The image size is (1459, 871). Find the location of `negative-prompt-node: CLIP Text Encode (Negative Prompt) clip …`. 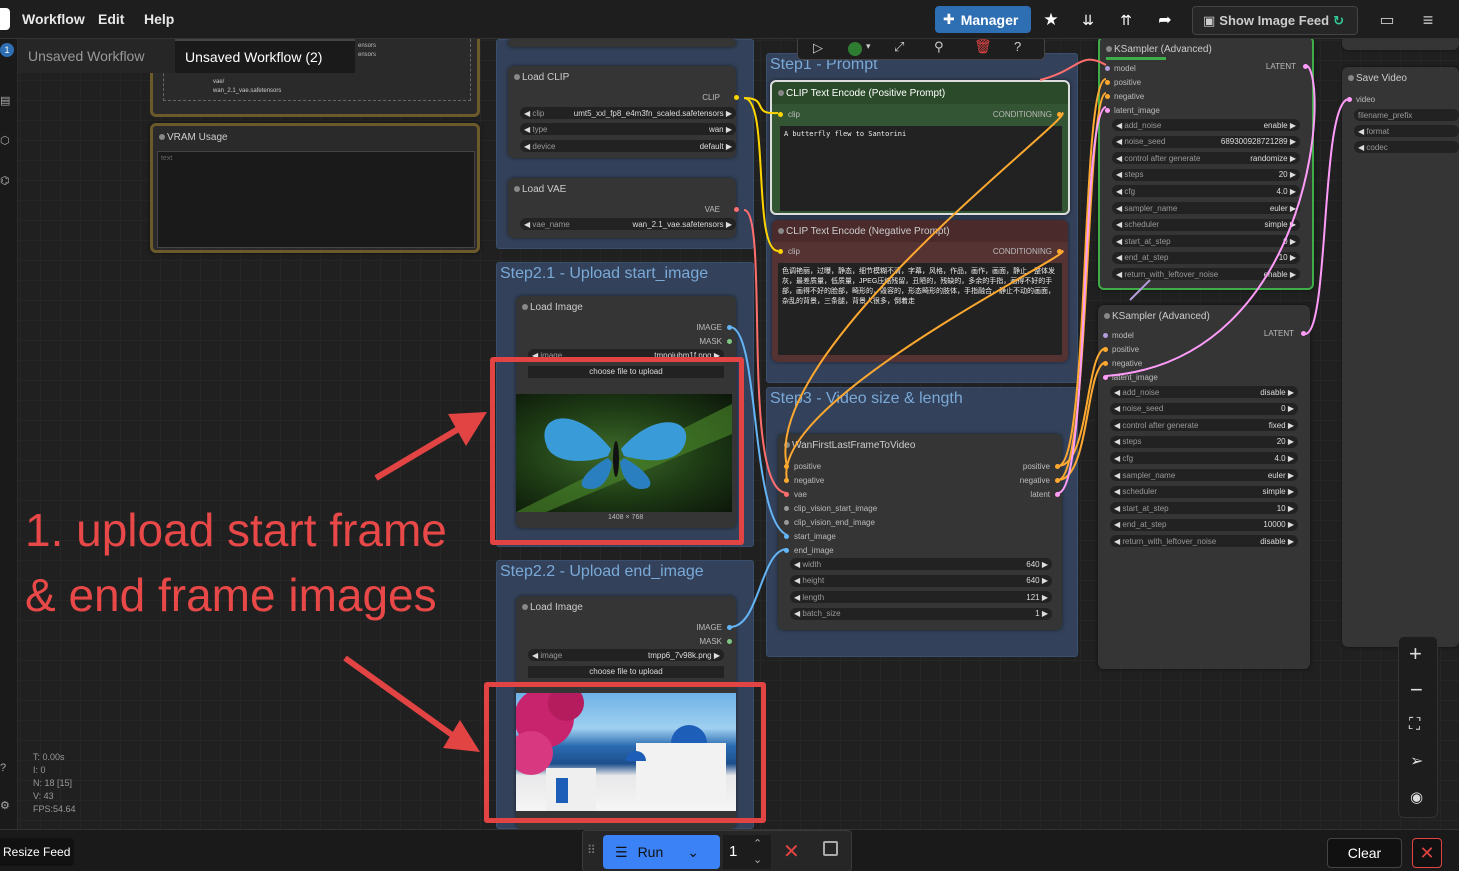

negative-prompt-node: CLIP Text Encode (Negative Prompt) clip … is located at coordinates (920, 291).